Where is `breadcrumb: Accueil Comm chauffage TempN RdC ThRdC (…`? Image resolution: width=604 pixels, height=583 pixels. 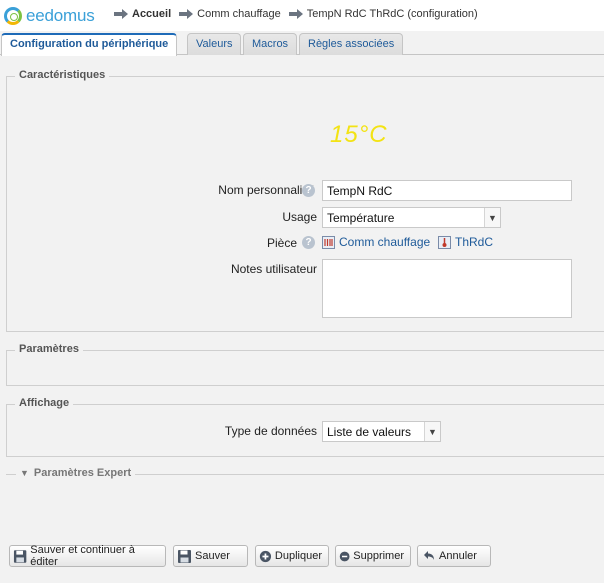 breadcrumb: Accueil Comm chauffage TempN RdC ThRdC (… is located at coordinates (300, 14).